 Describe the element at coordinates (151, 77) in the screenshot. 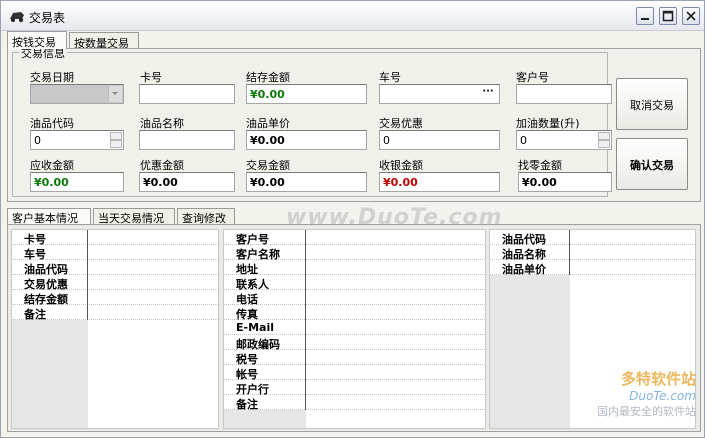

I see `card-no-label: 卡号` at that location.